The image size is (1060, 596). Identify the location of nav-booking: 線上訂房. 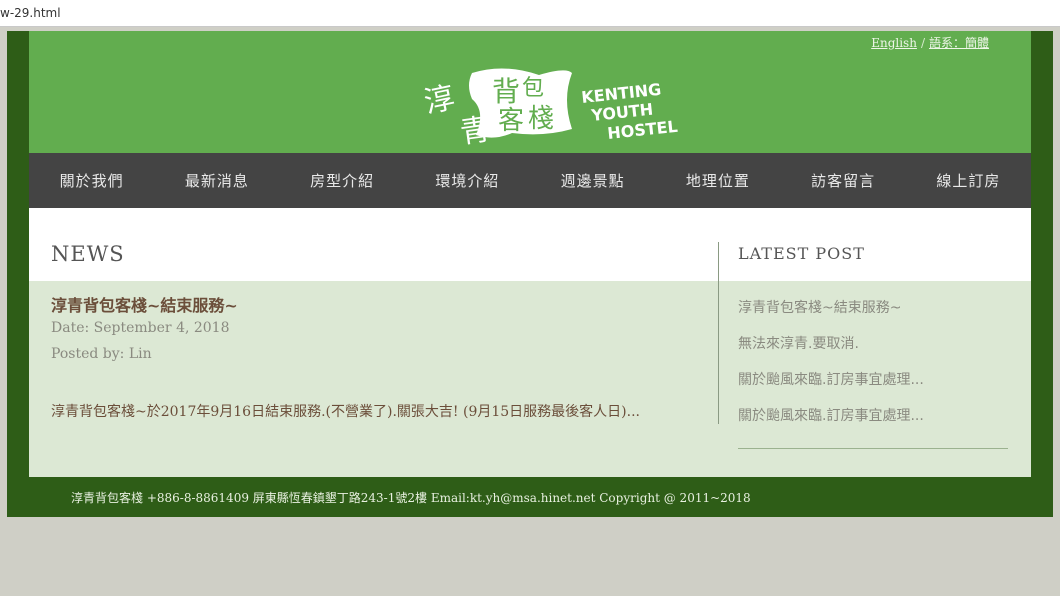
(968, 180).